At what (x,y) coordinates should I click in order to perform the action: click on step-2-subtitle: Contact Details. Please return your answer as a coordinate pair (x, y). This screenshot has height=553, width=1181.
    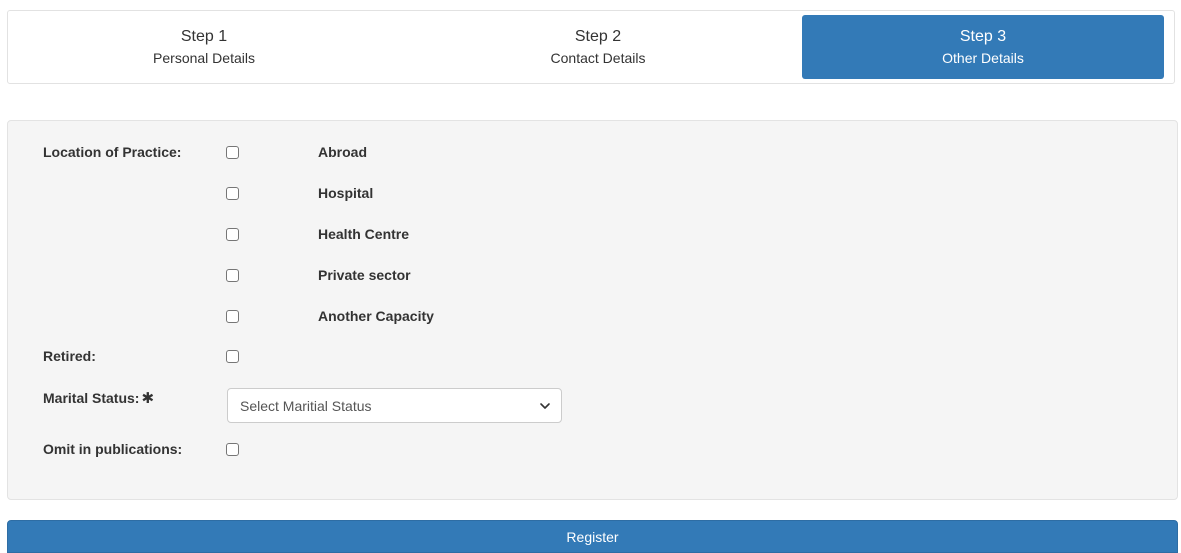
    Looking at the image, I should click on (598, 57).